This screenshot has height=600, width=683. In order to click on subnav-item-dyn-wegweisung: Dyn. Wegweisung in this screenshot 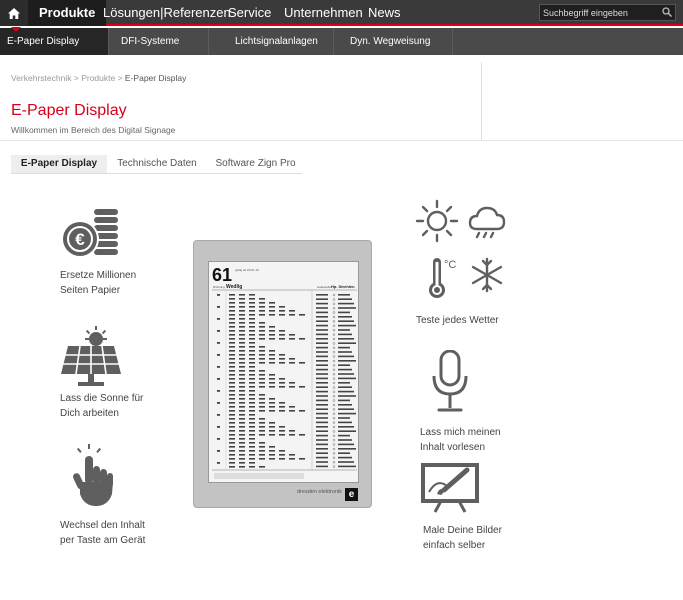, I will do `click(393, 41)`.